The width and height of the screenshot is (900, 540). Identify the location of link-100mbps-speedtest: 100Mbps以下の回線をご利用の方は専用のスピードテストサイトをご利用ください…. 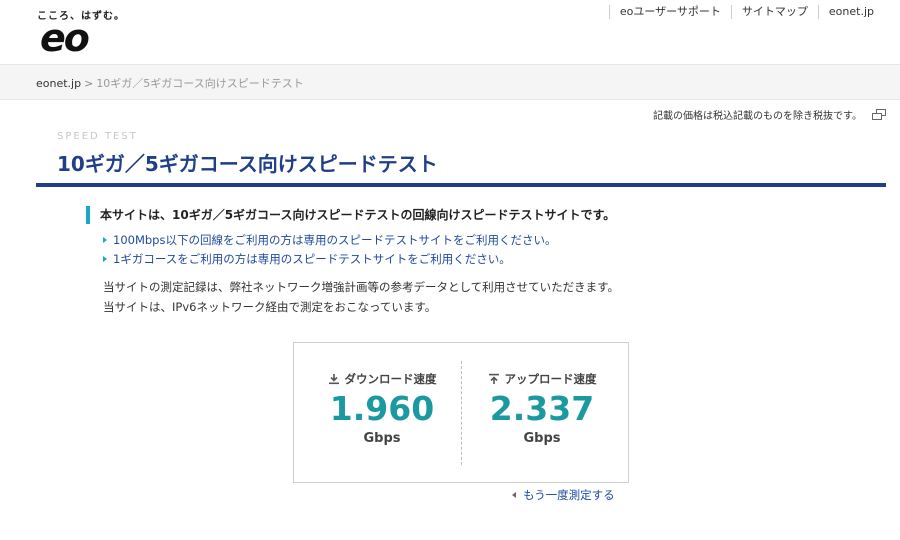
(329, 240).